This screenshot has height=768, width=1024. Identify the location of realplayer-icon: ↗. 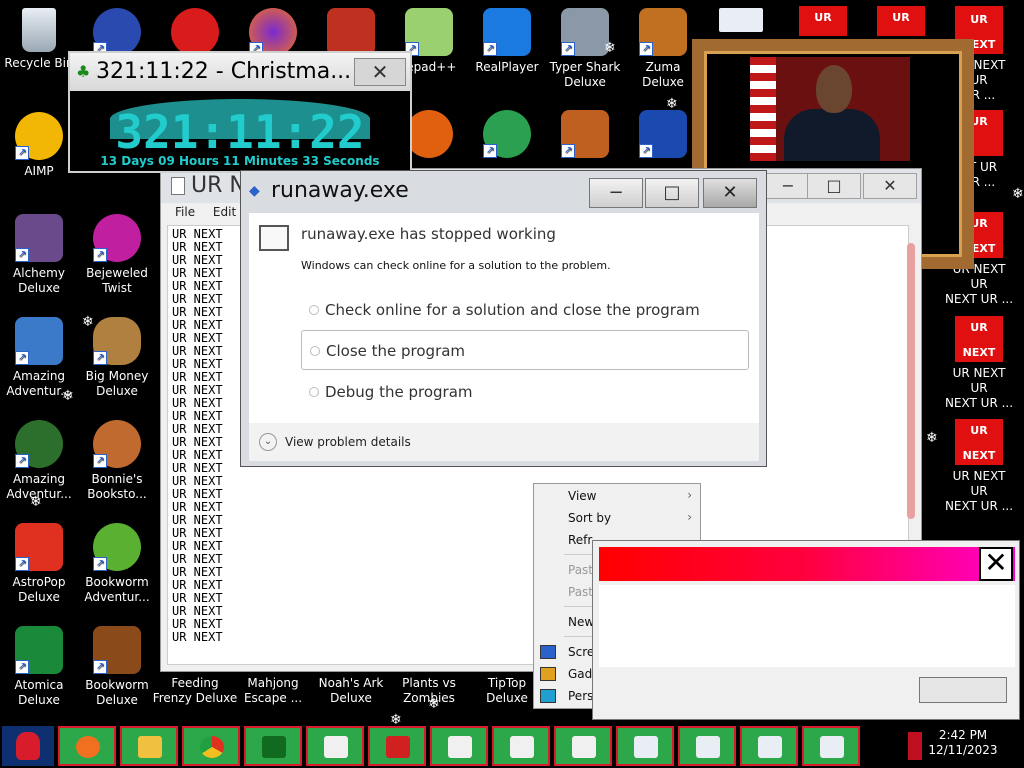
(507, 32).